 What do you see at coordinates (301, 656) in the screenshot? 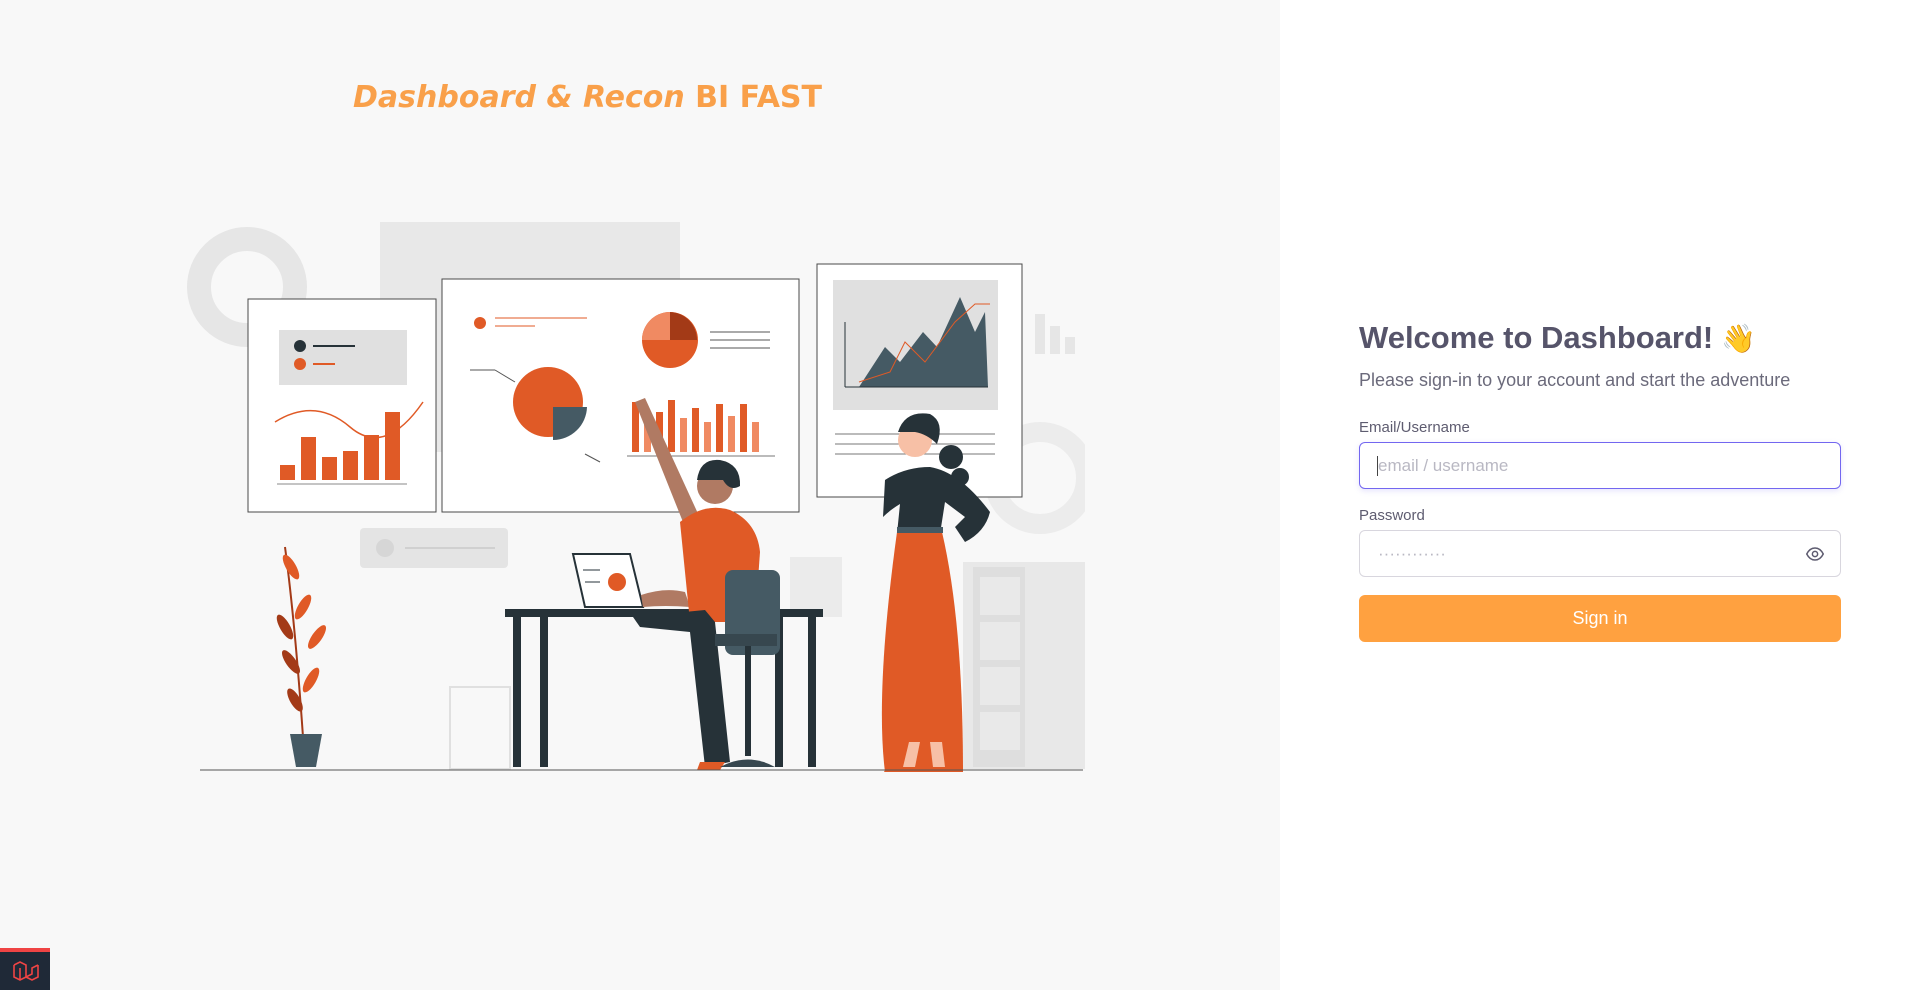
I see `plant` at bounding box center [301, 656].